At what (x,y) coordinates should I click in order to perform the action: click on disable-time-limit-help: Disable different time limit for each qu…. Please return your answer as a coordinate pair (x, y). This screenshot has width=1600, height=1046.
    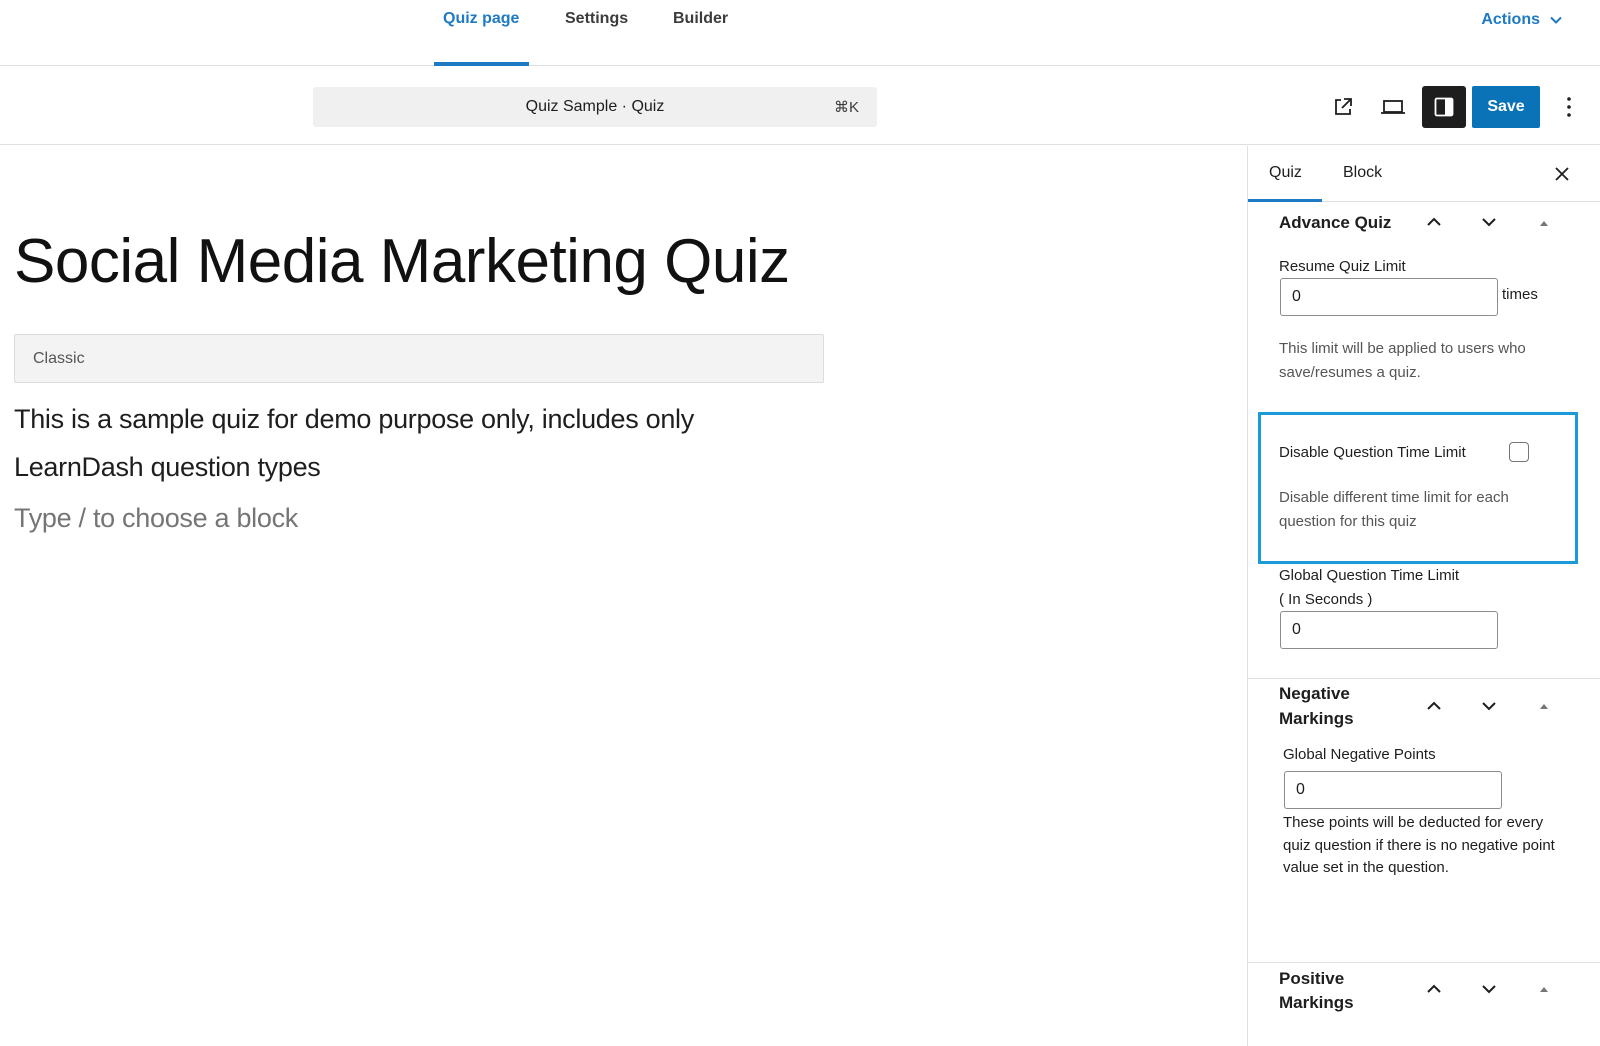
    Looking at the image, I should click on (1394, 509).